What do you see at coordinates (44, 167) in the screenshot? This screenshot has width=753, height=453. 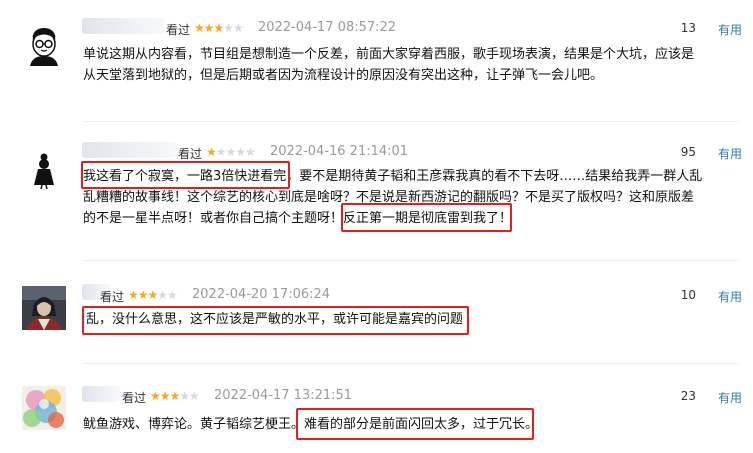 I see `silhouette-girl-avatar-icon` at bounding box center [44, 167].